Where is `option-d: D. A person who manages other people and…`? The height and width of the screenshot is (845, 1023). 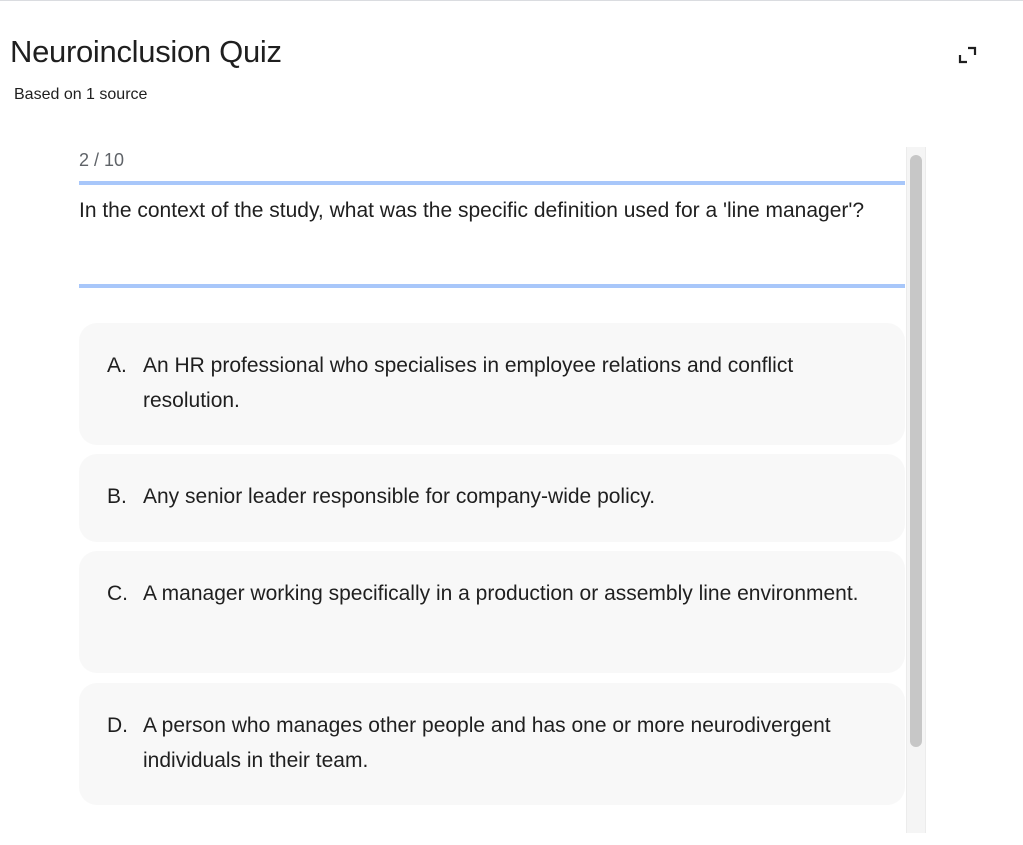 option-d: D. A person who manages other people and… is located at coordinates (492, 744).